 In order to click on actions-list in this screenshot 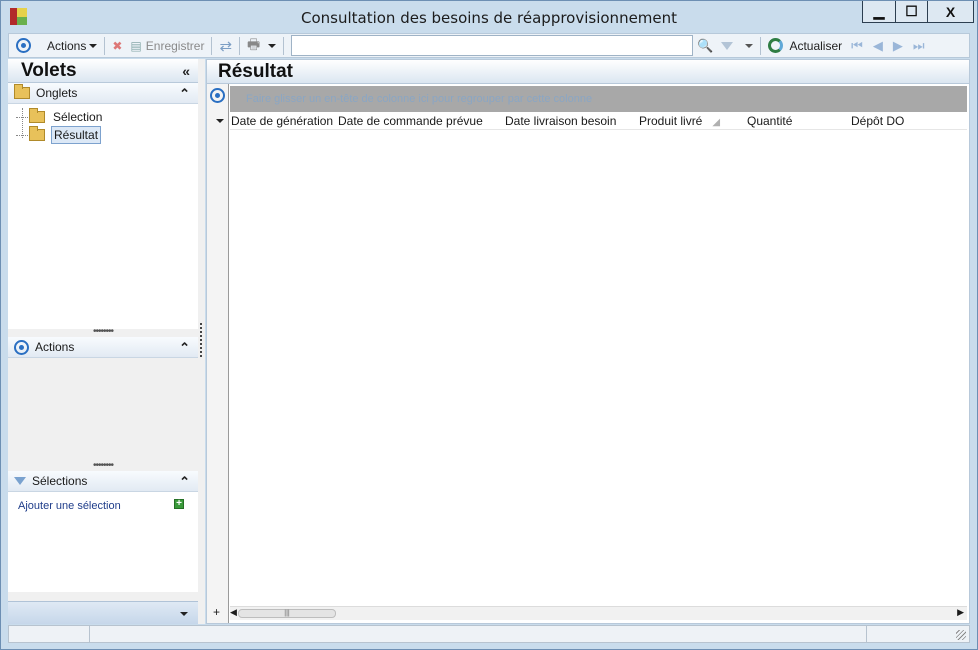, I will do `click(103, 410)`.